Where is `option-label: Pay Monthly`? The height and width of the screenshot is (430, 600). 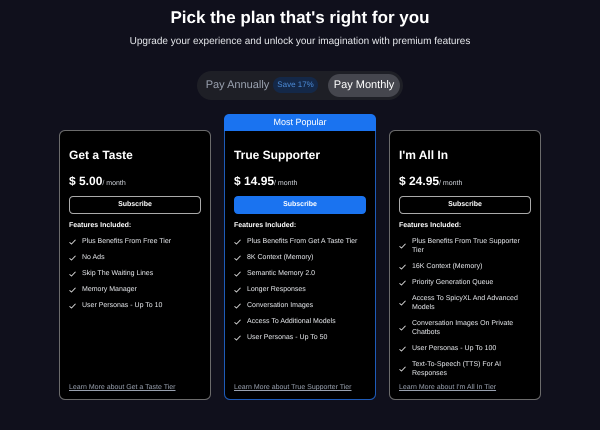 option-label: Pay Monthly is located at coordinates (364, 85).